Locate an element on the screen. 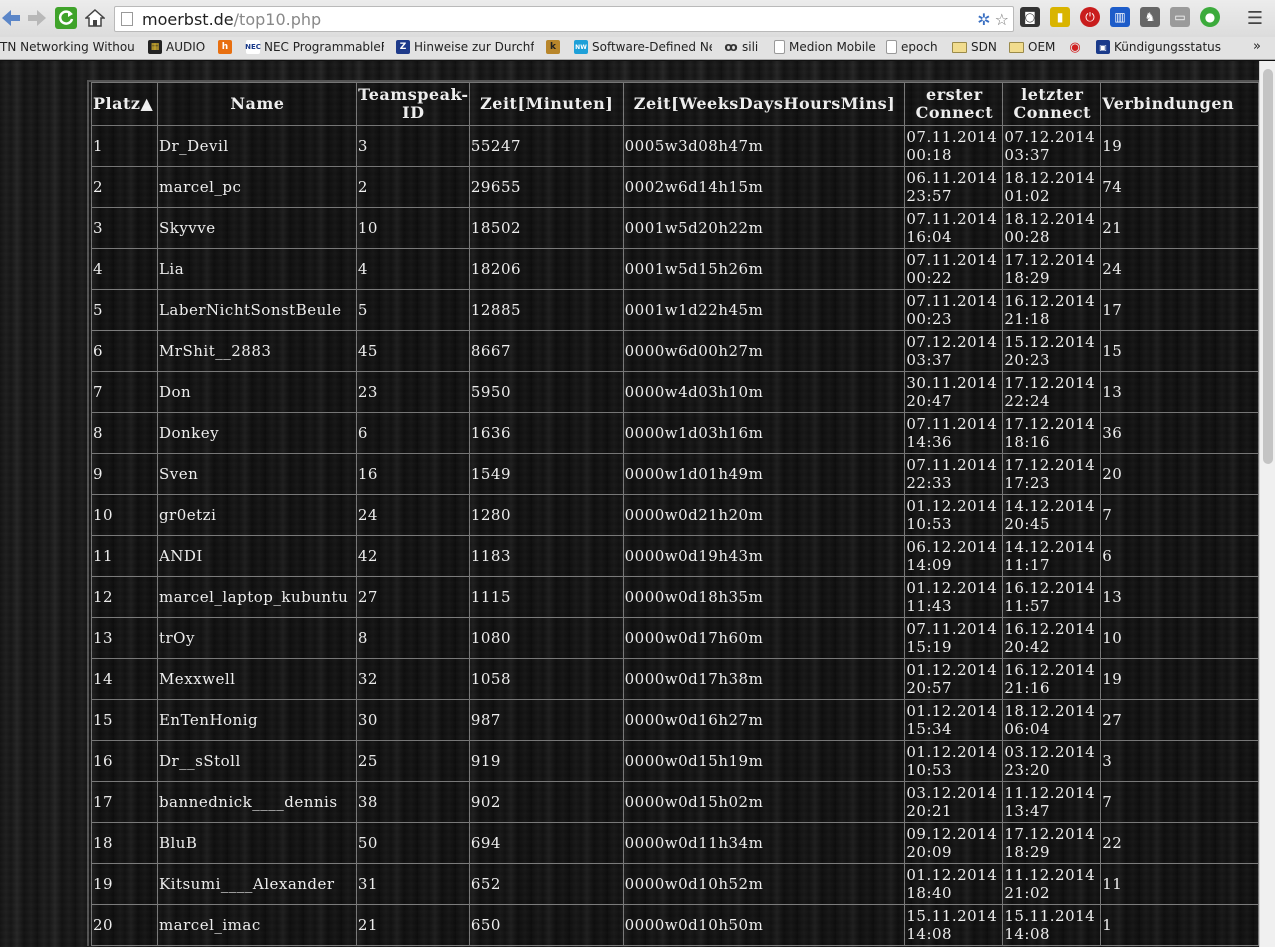  browser-toolbar: moerbst.de/top10.php ✲ ☆ ◙ ▮ ⏻ ▥ ♞ ▭ ● ☰ is located at coordinates (637, 18).